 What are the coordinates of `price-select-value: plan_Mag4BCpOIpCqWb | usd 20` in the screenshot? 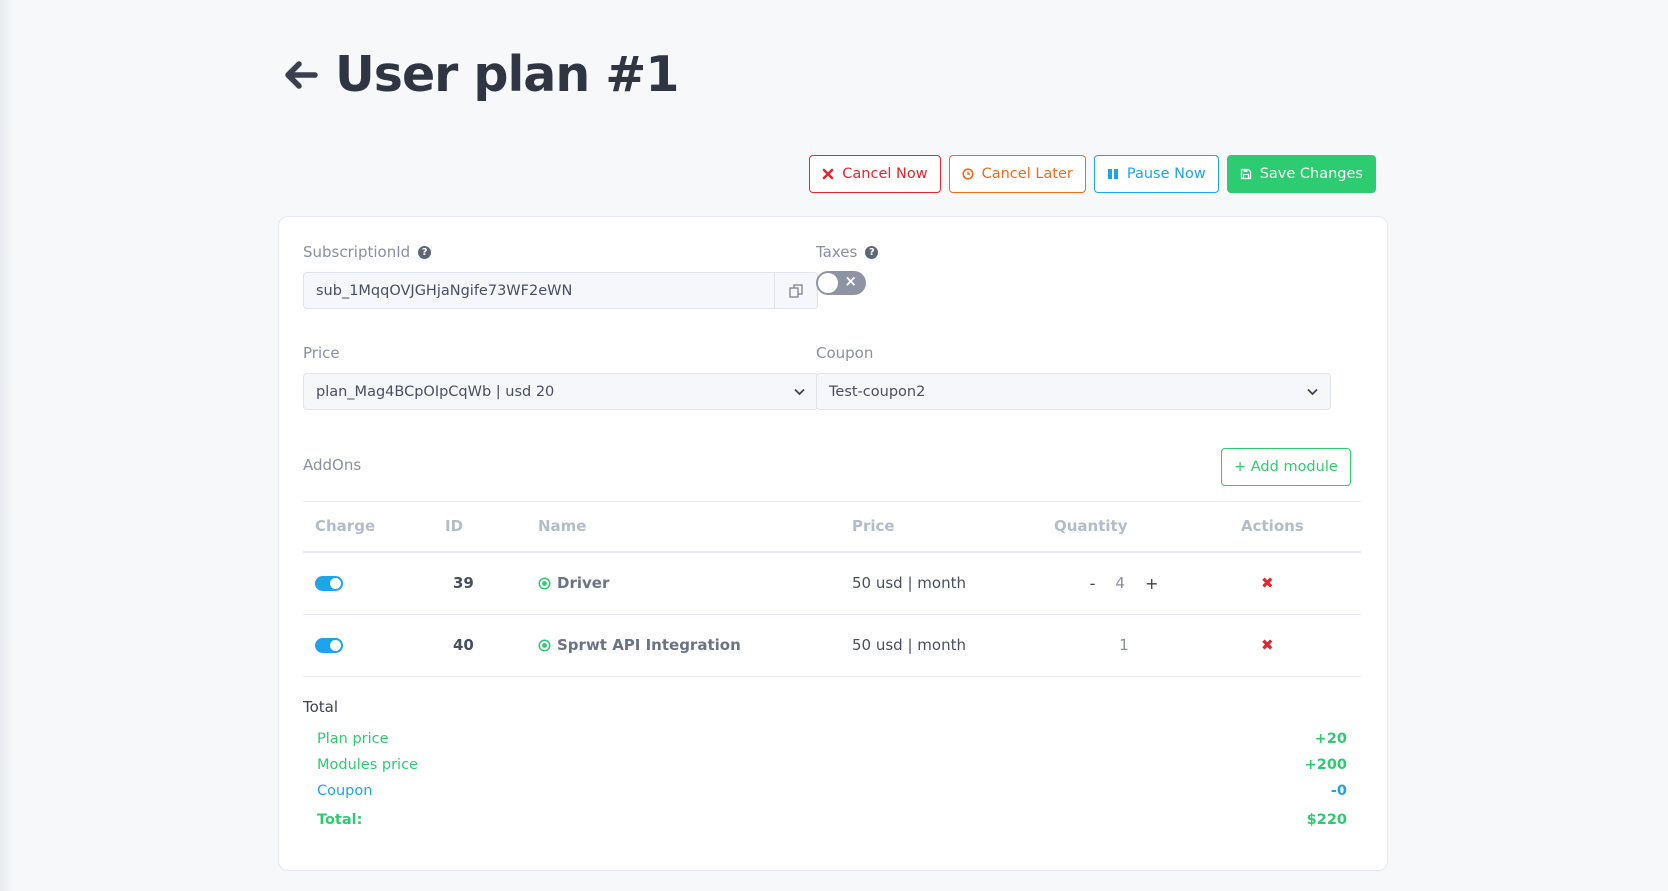 It's located at (435, 391).